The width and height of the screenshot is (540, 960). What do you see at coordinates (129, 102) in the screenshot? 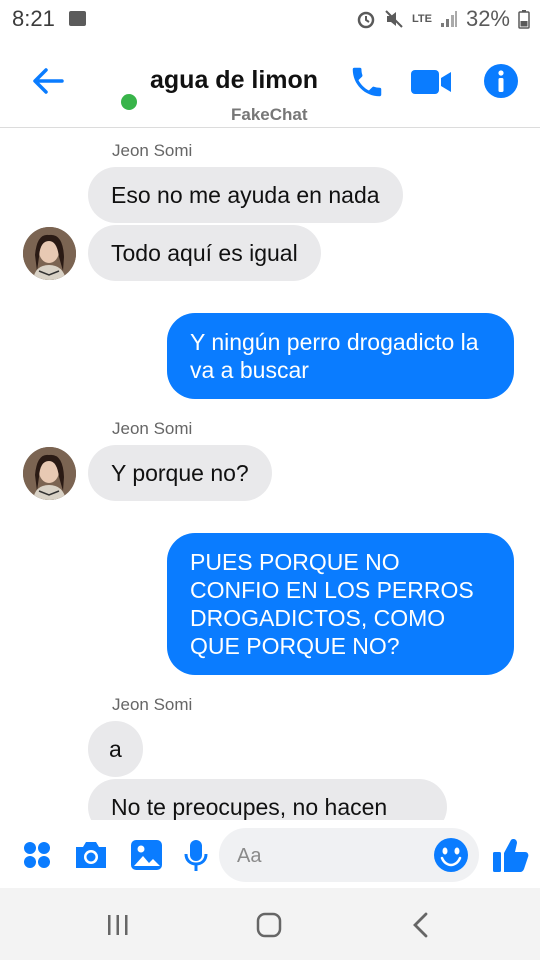
I see `online-status-dot` at bounding box center [129, 102].